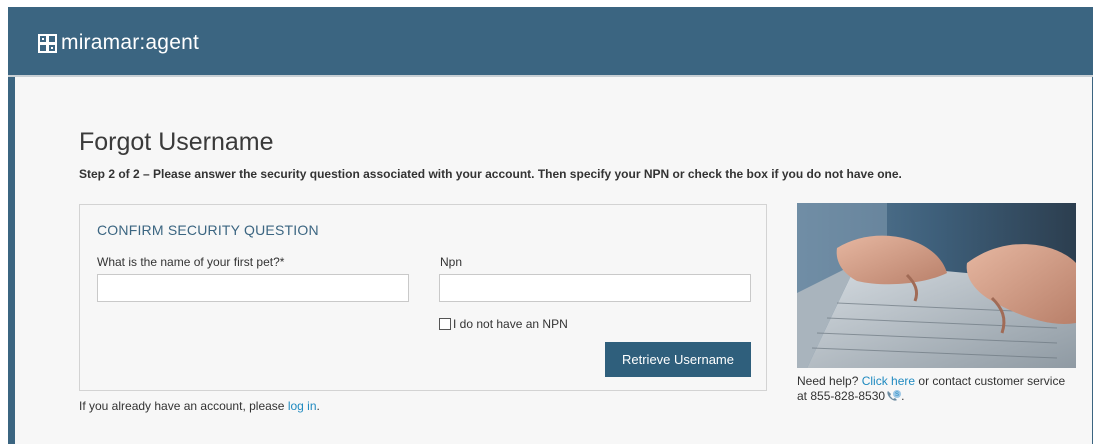  What do you see at coordinates (678, 359) in the screenshot?
I see `retrieve-username-button: Retrieve Username` at bounding box center [678, 359].